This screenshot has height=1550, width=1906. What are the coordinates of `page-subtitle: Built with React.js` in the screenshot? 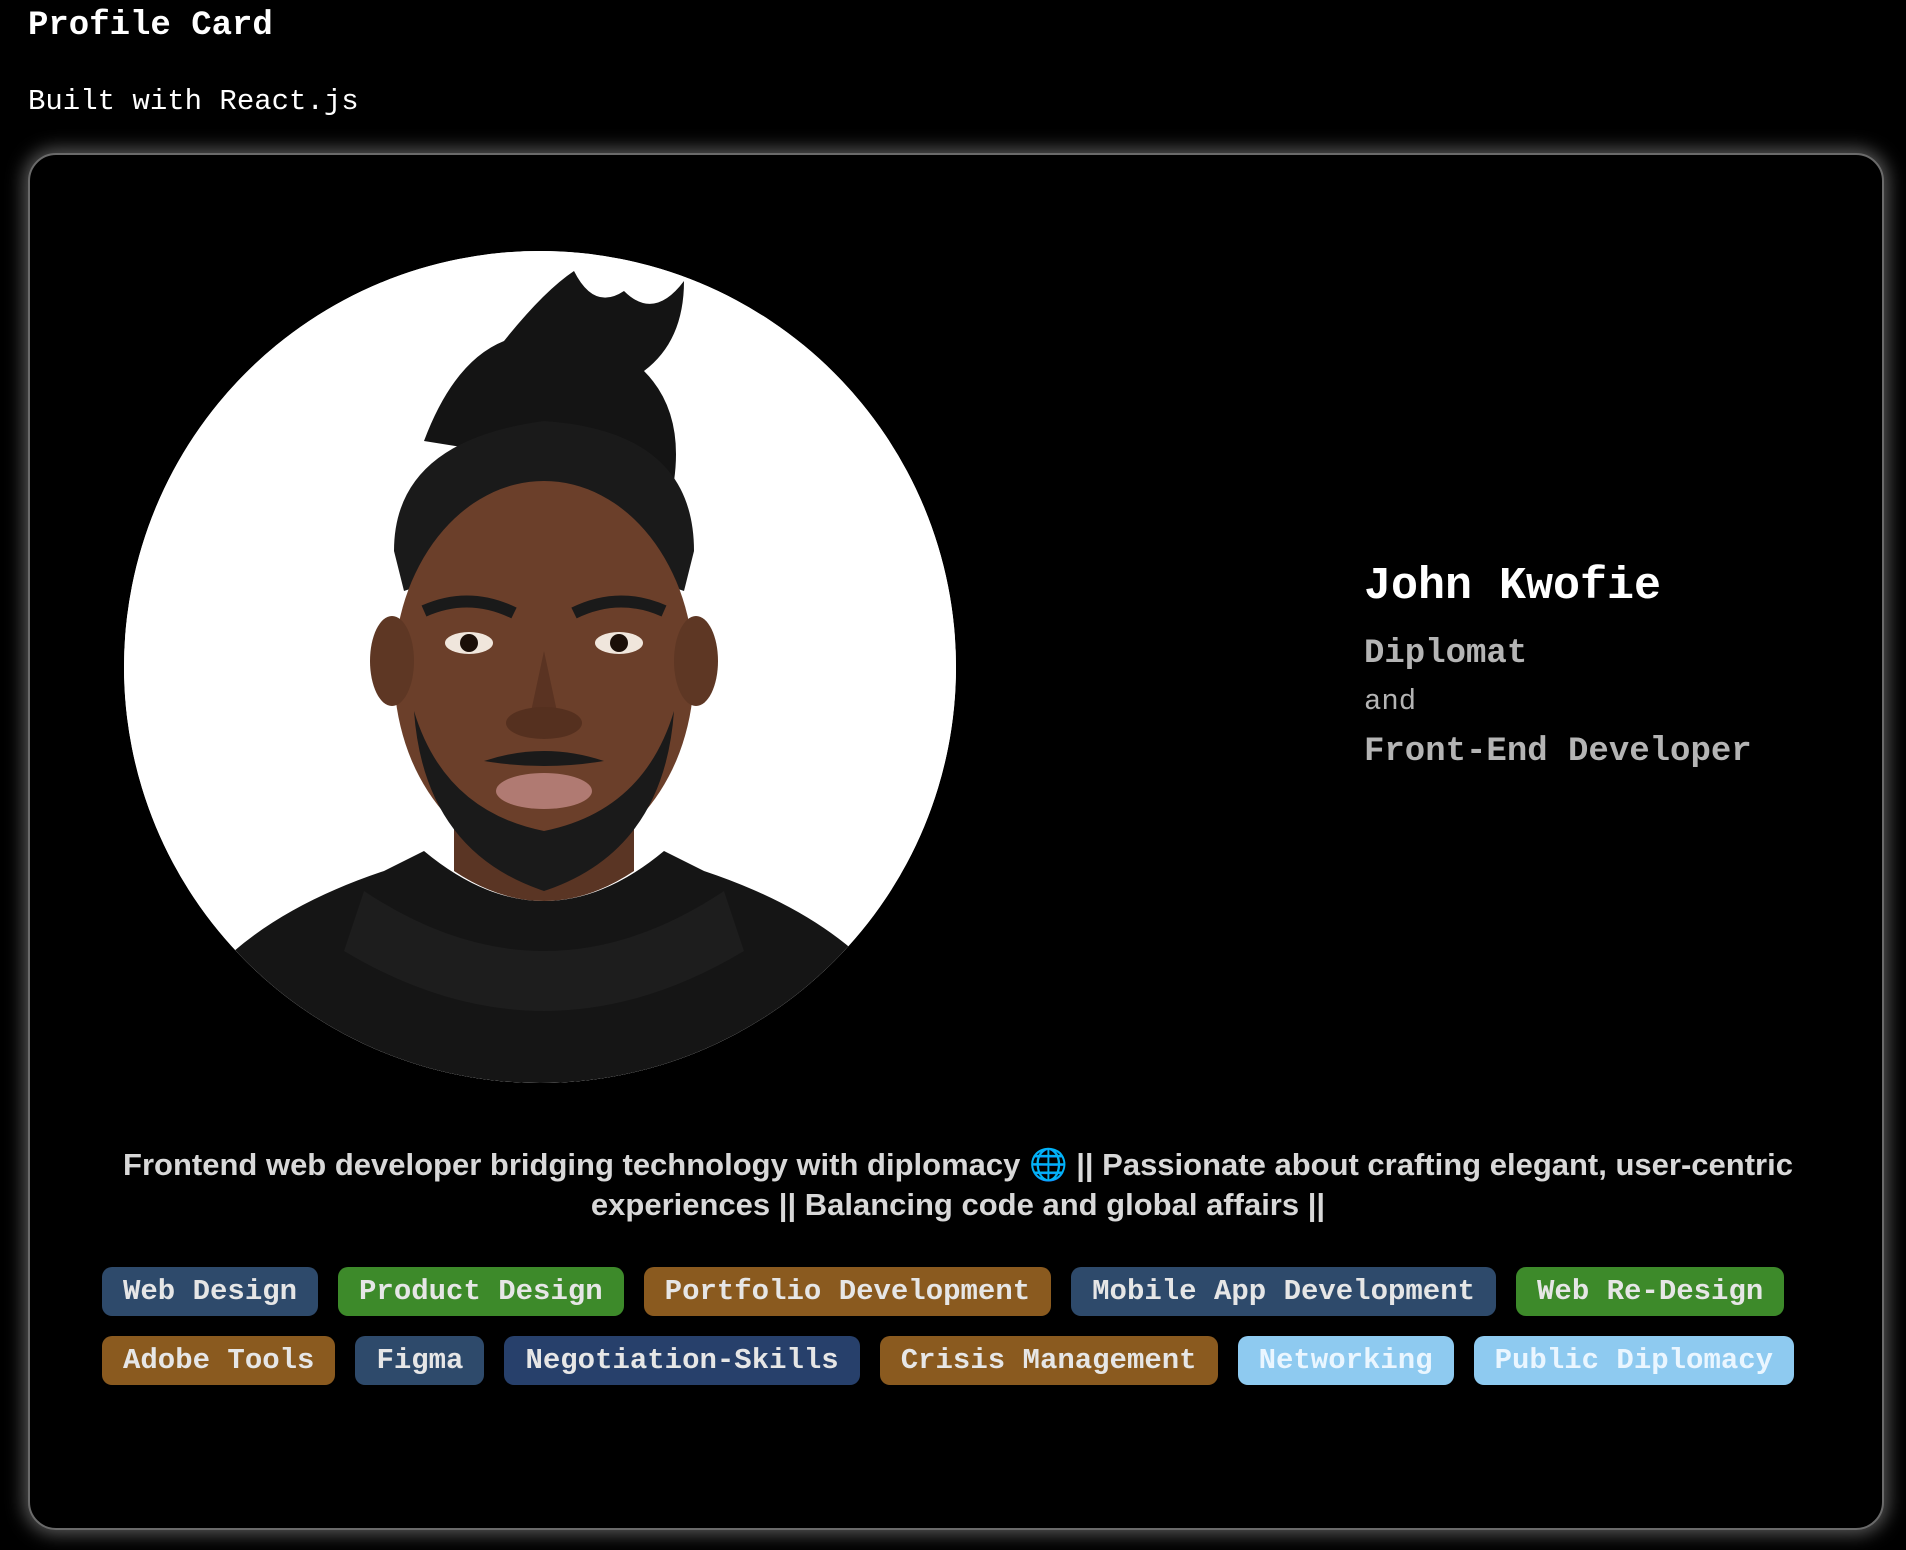 It's located at (193, 101).